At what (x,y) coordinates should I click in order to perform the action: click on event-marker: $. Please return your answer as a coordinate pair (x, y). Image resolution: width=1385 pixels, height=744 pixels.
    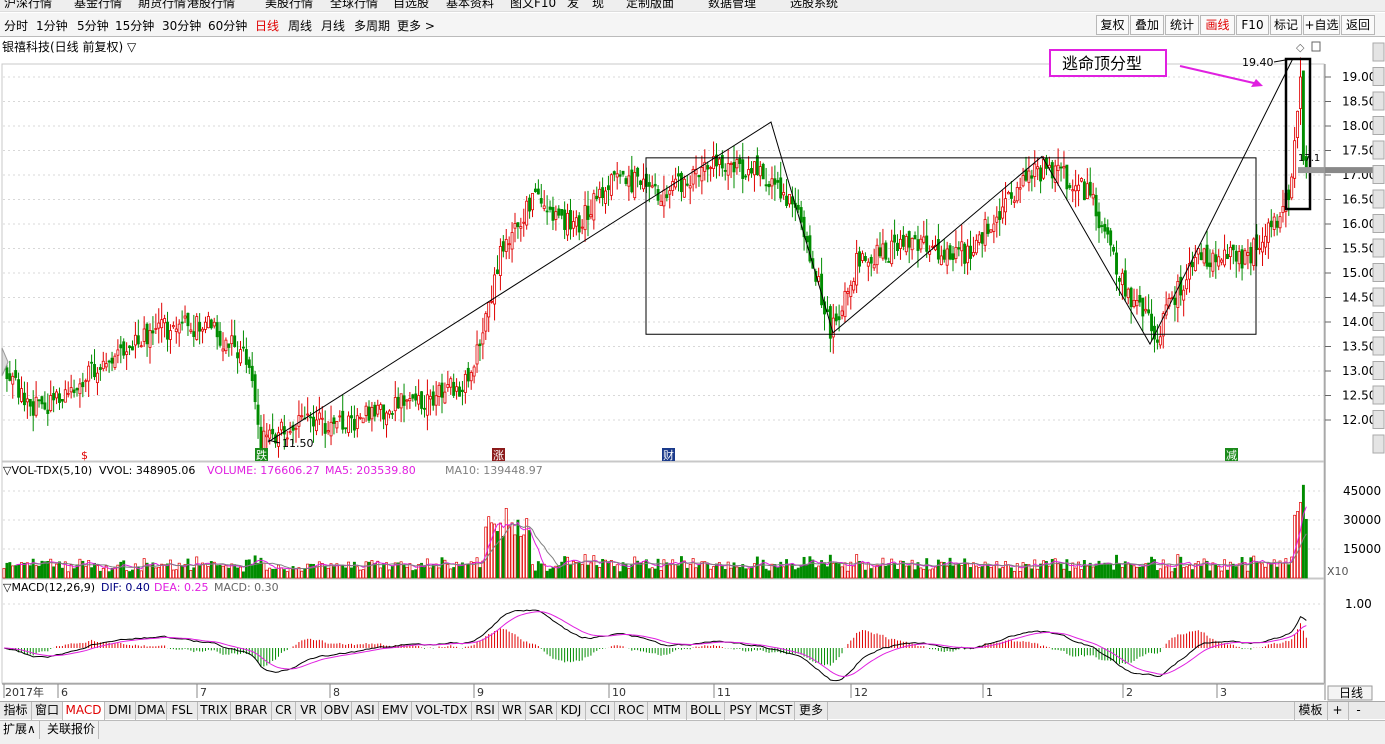
    Looking at the image, I should click on (84, 455).